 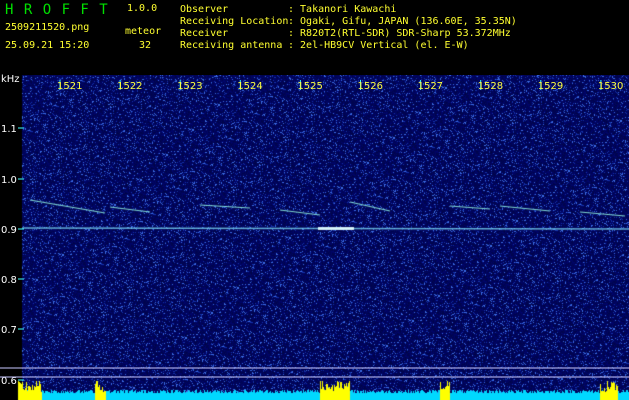 I want to click on antenna-label: Receiving antenna, so click(x=231, y=45).